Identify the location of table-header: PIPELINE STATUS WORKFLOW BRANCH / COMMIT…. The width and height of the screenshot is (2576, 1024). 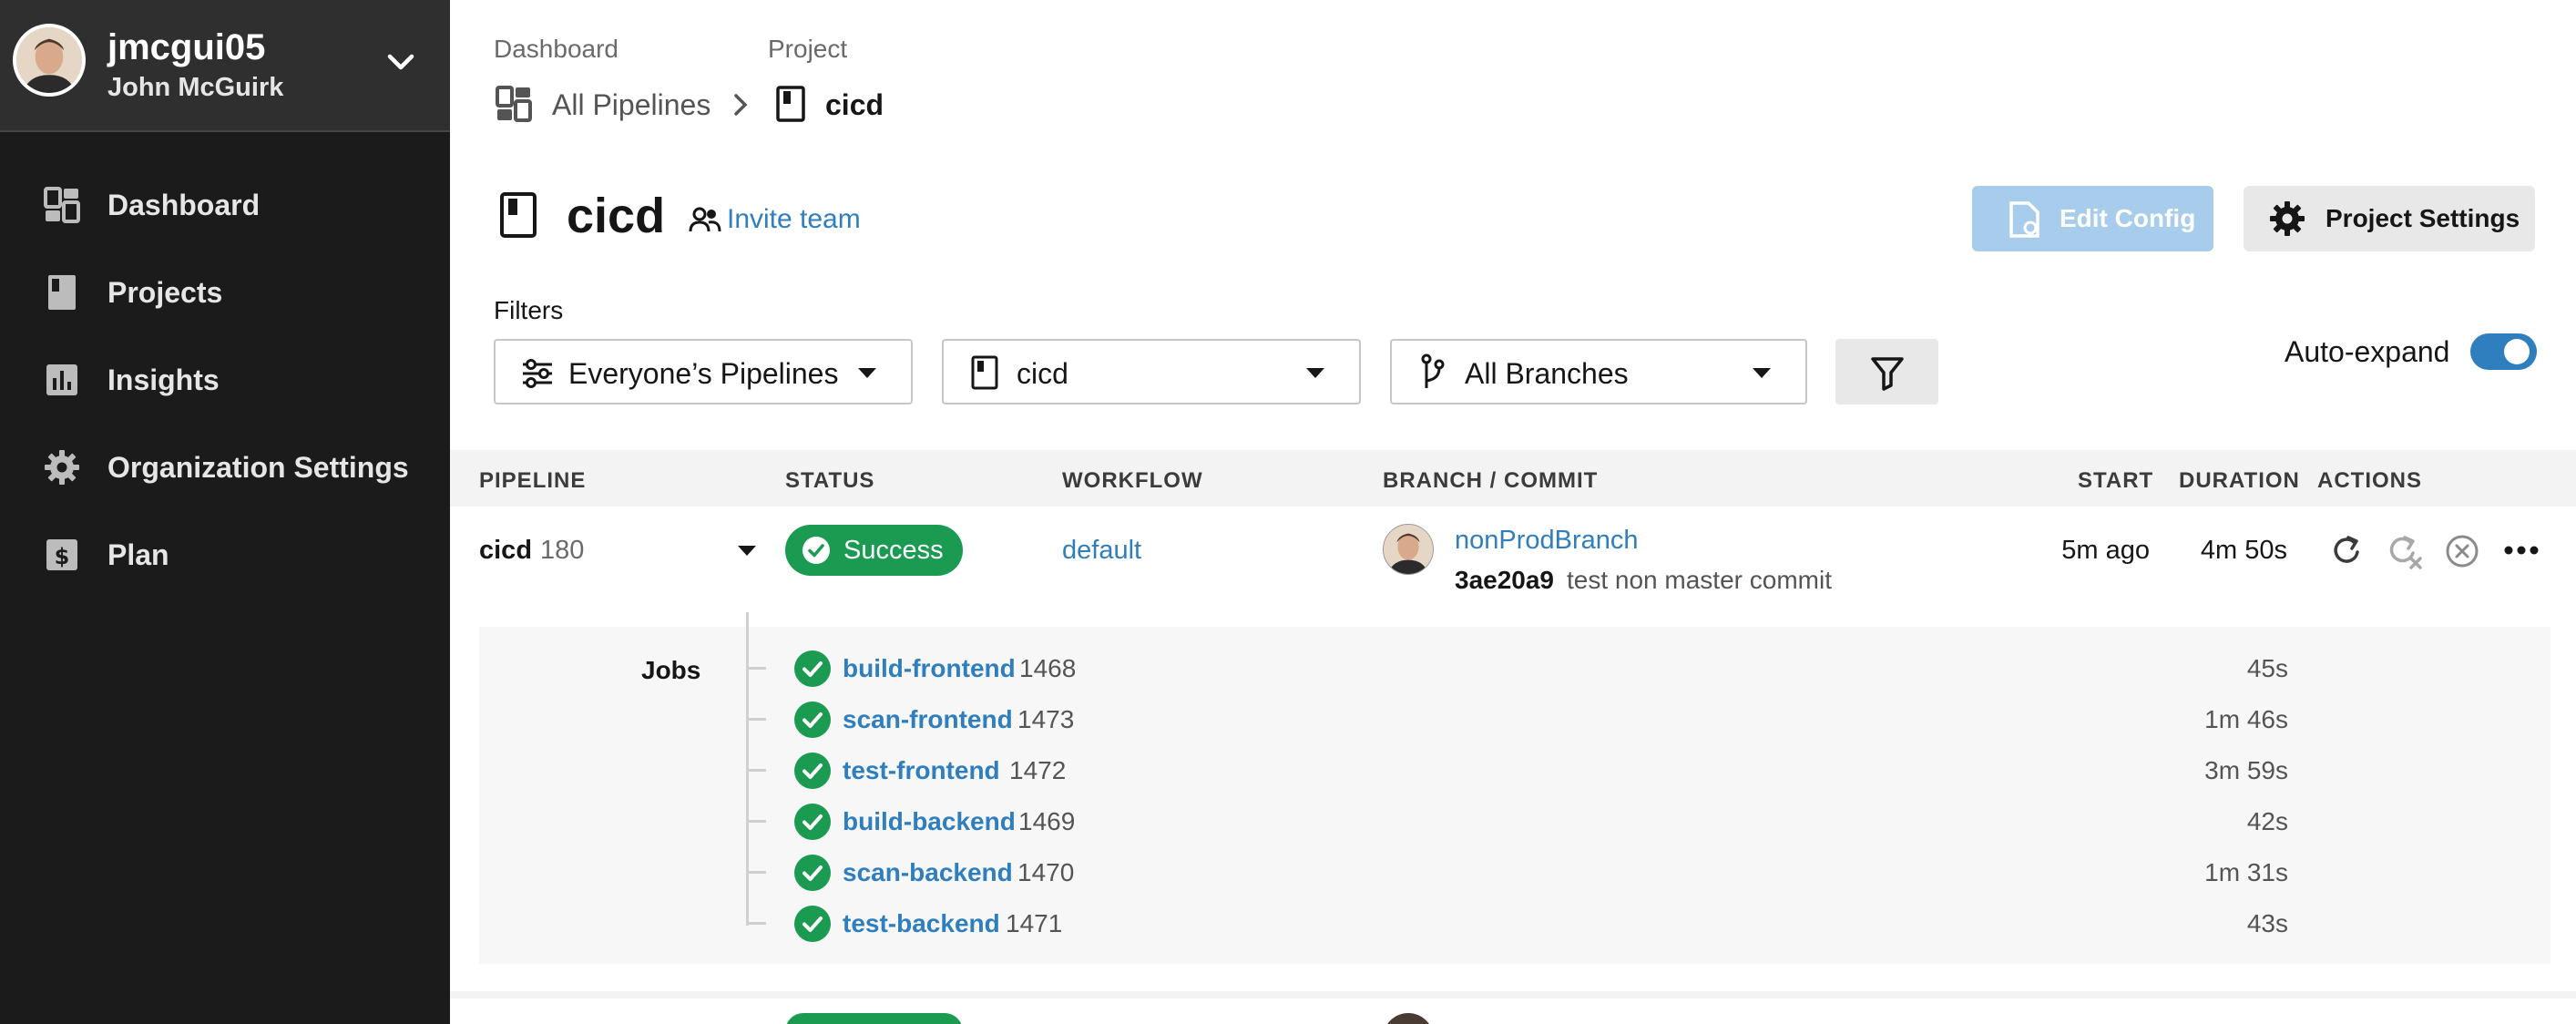
(1513, 478).